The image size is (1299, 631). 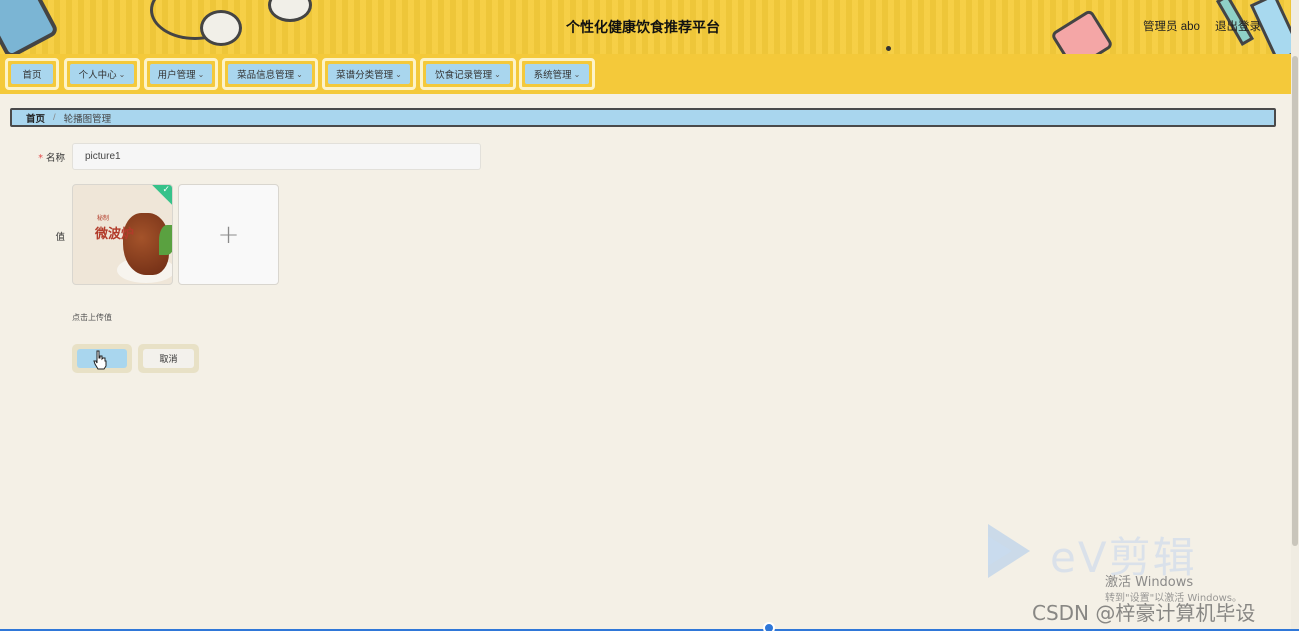 I want to click on nav-item-label: 菜谱分类管理, so click(x=365, y=75).